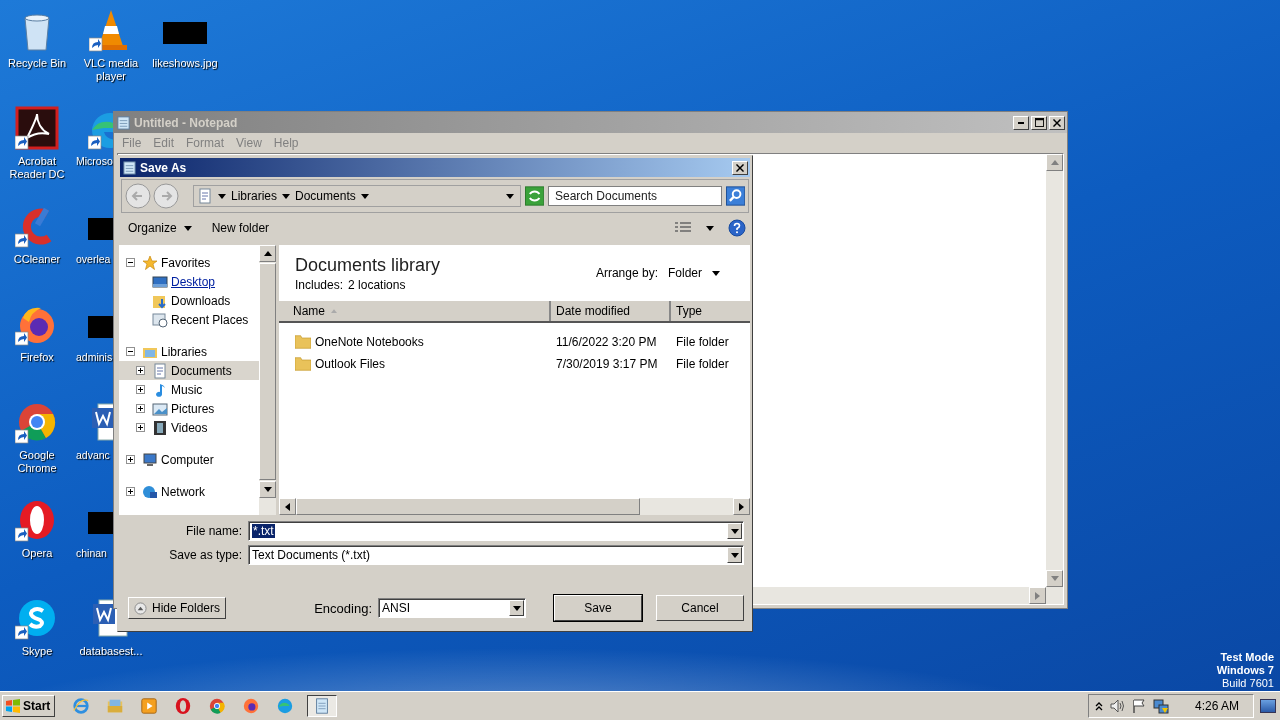 The width and height of the screenshot is (1280, 720). Describe the element at coordinates (377, 284) in the screenshot. I see `locations-link: 2 locations` at that location.